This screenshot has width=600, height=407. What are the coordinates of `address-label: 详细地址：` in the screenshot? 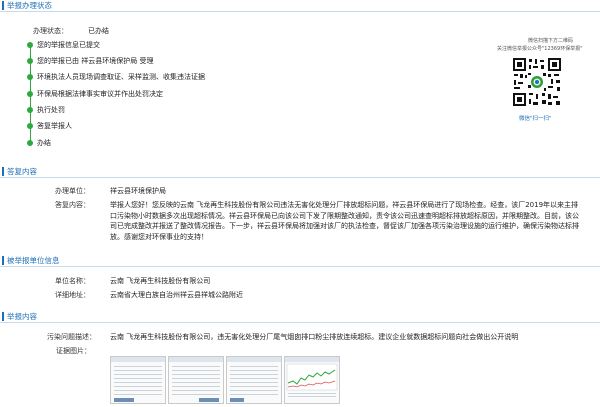 It's located at (72, 295).